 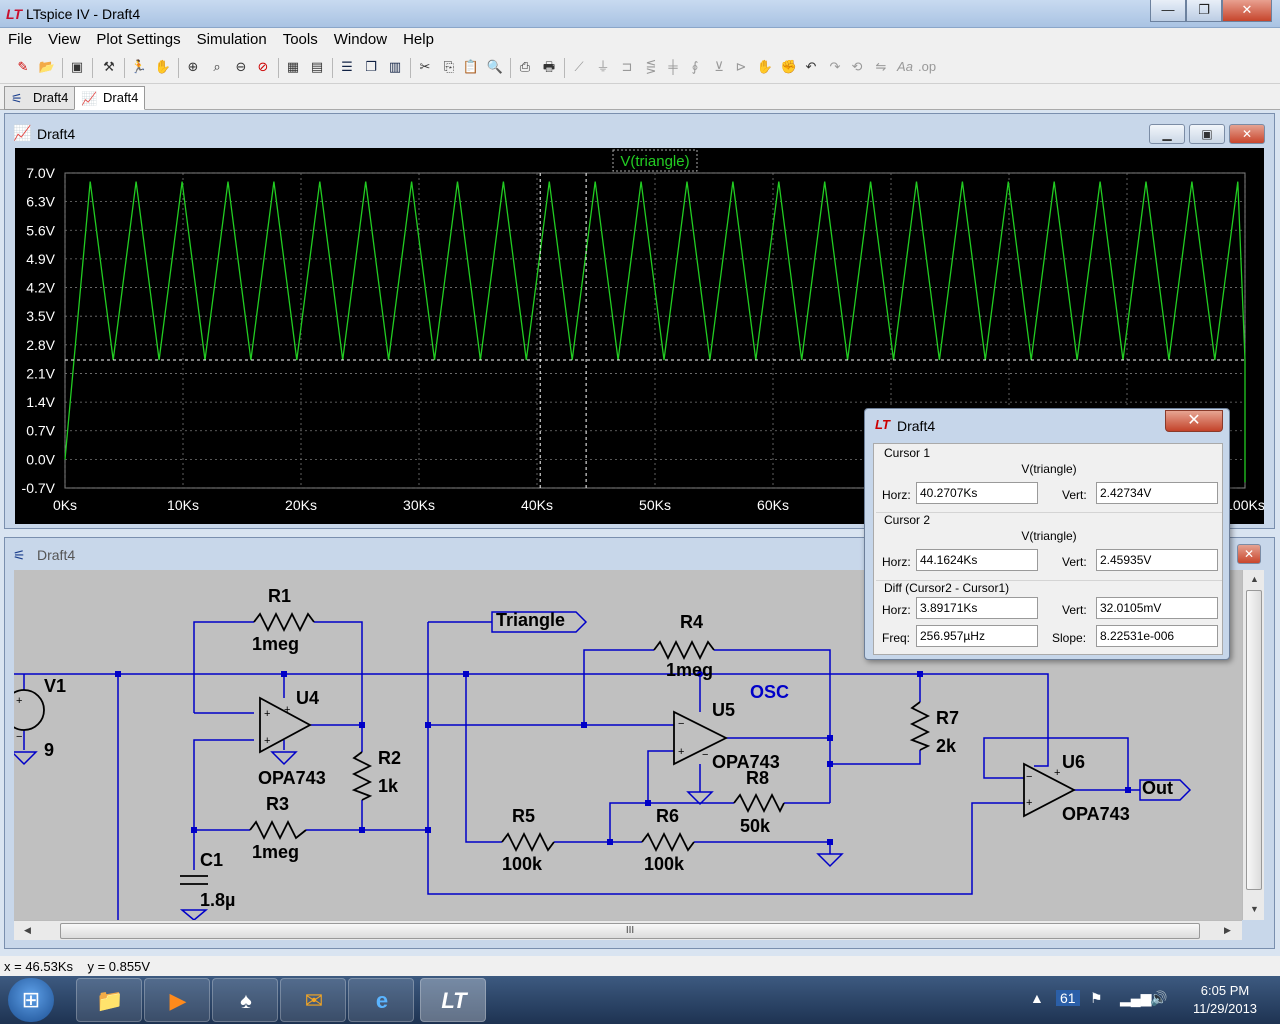 I want to click on ground-icon: ⏚, so click(x=603, y=67).